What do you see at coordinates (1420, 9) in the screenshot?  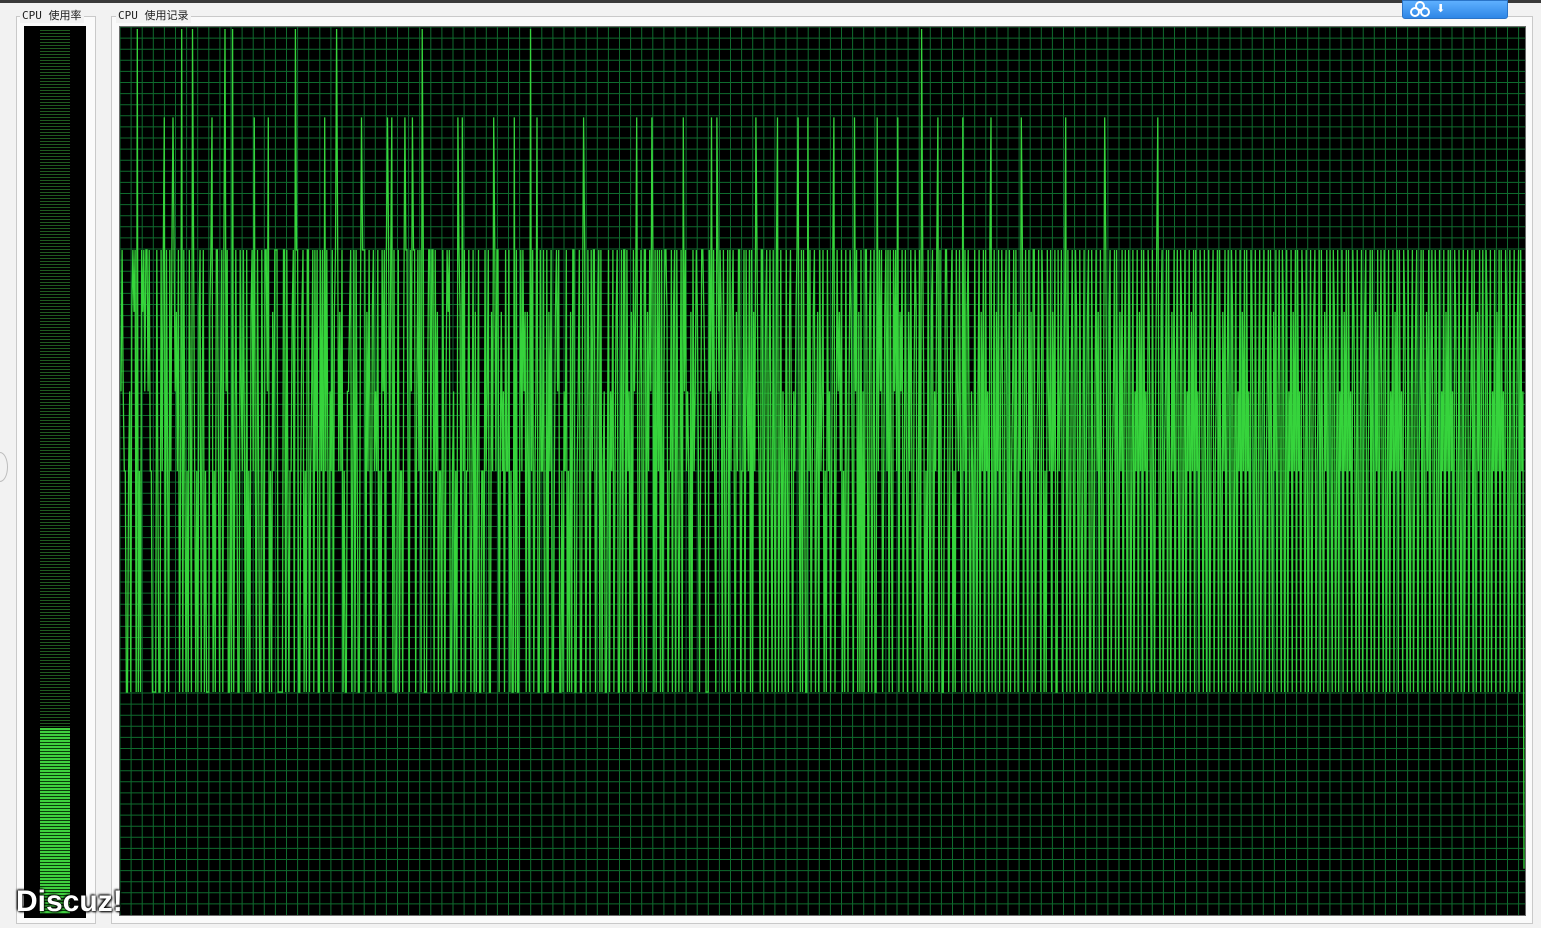 I see `cloud-icon` at bounding box center [1420, 9].